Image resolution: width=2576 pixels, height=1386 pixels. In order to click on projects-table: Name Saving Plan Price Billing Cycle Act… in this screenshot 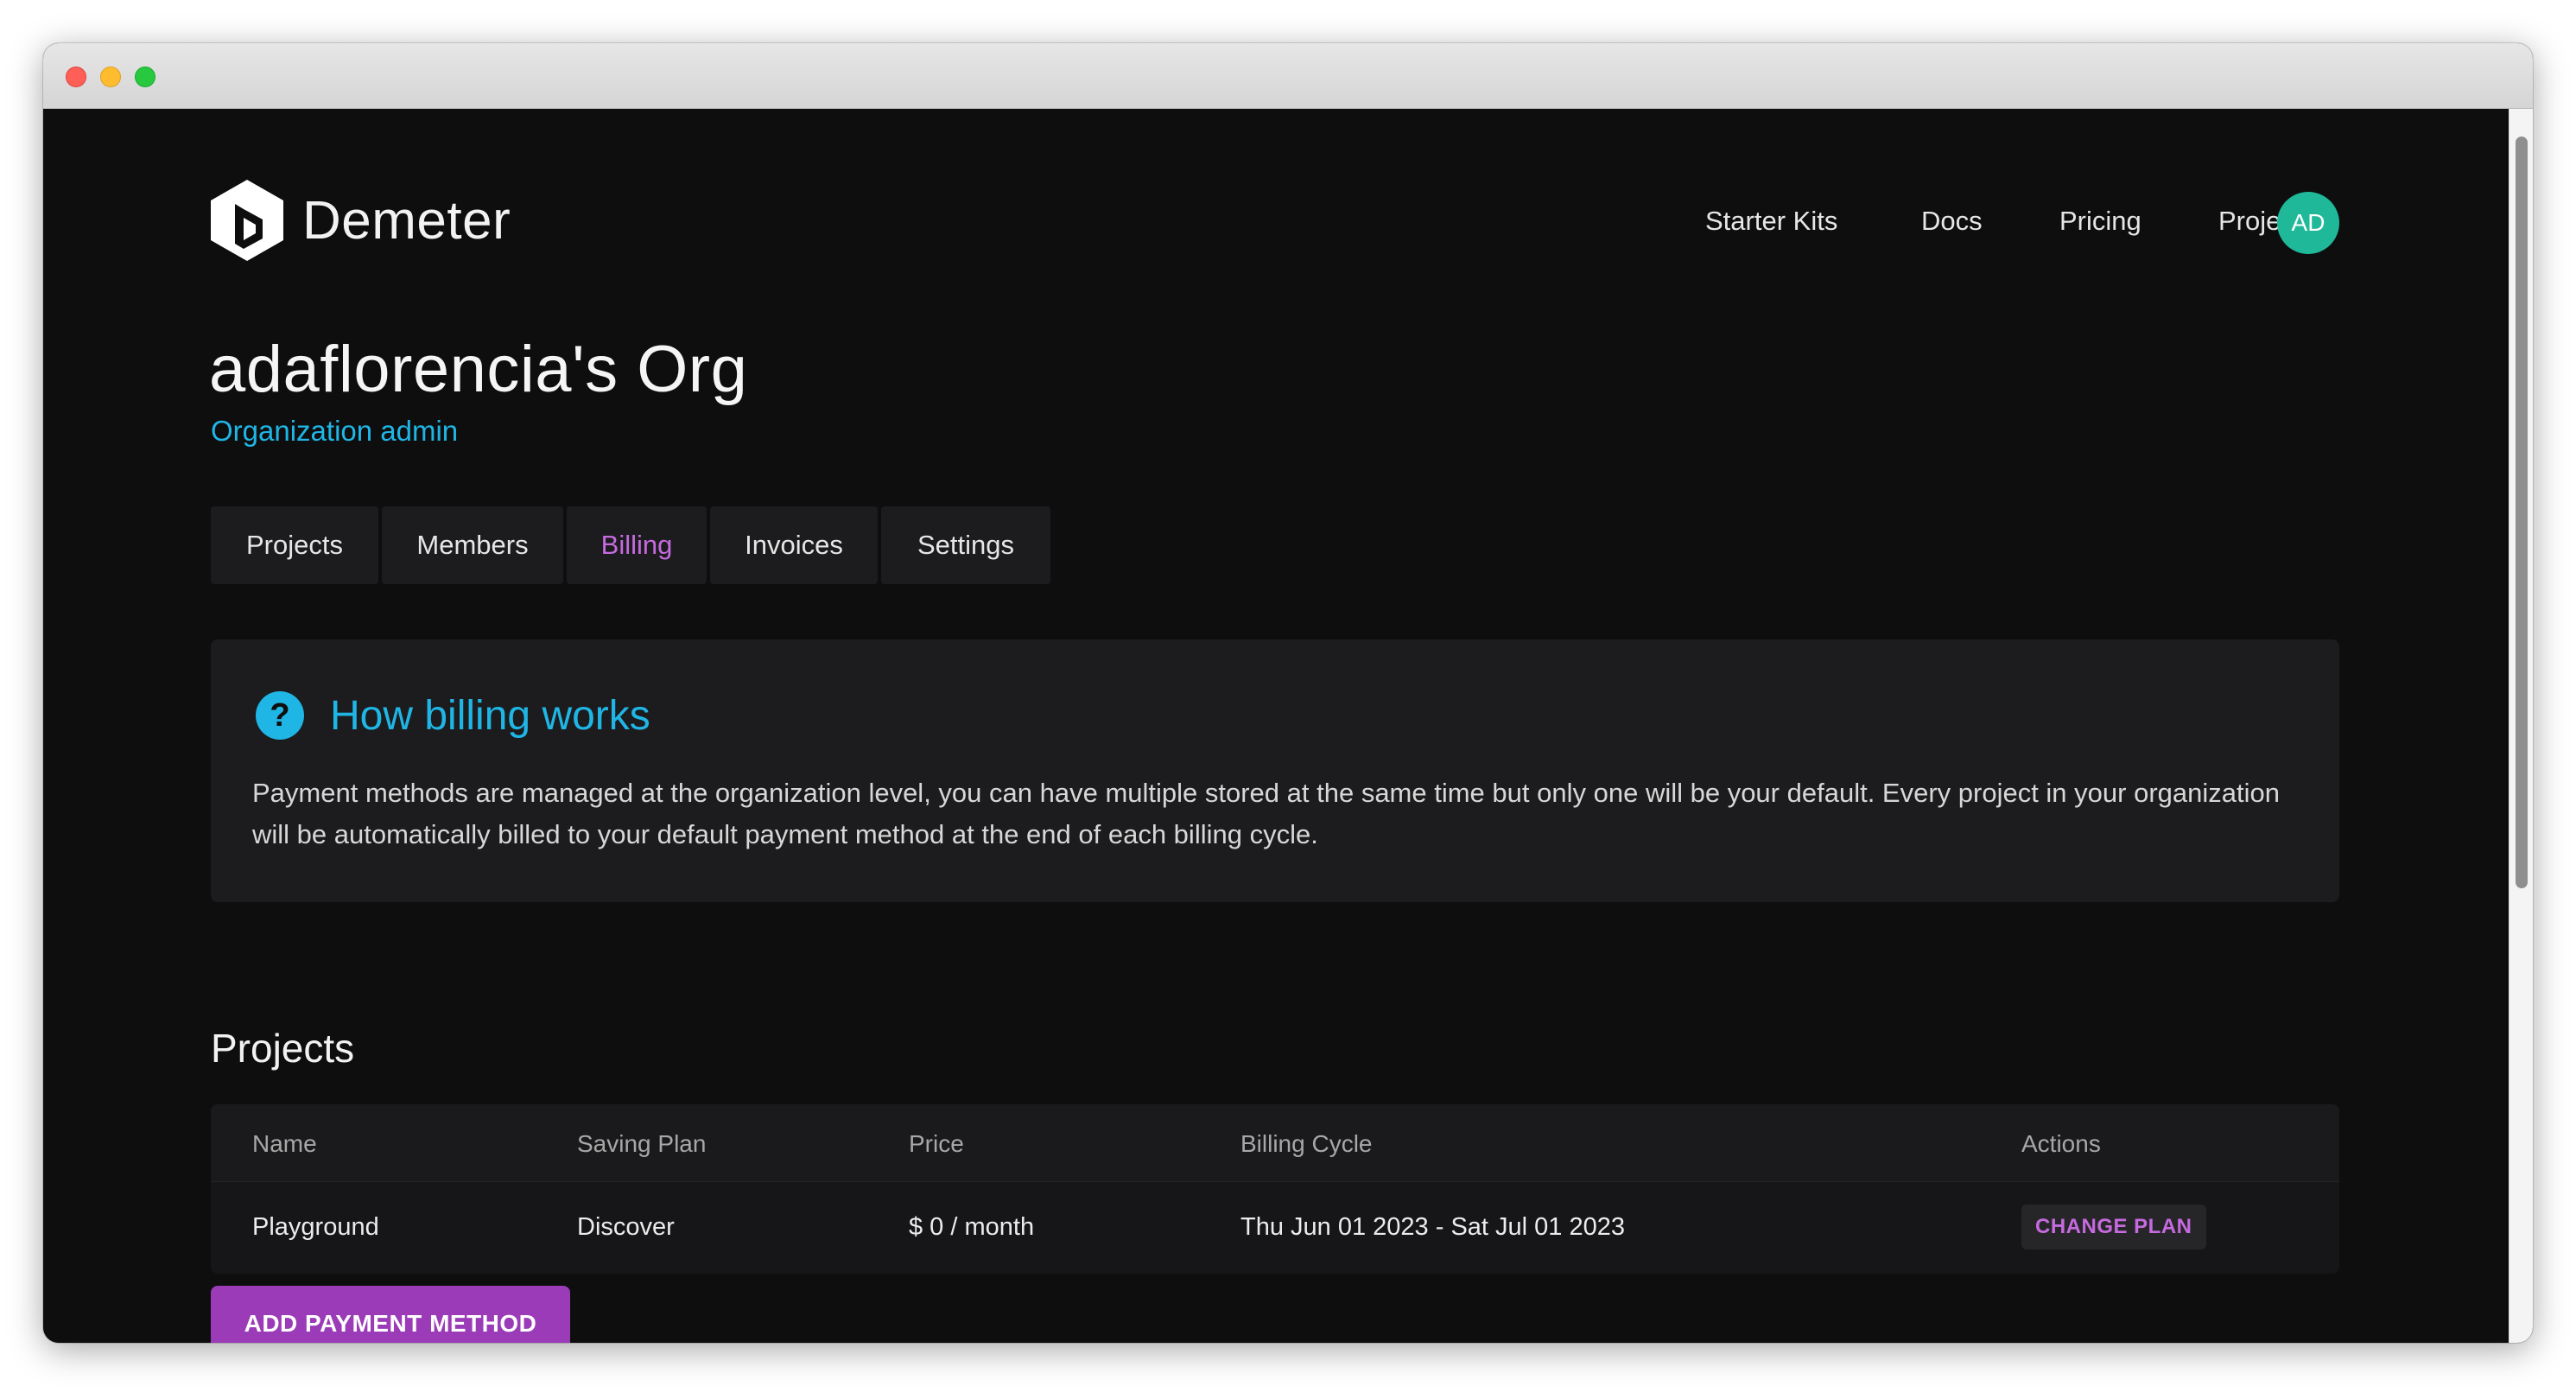, I will do `click(1275, 1189)`.